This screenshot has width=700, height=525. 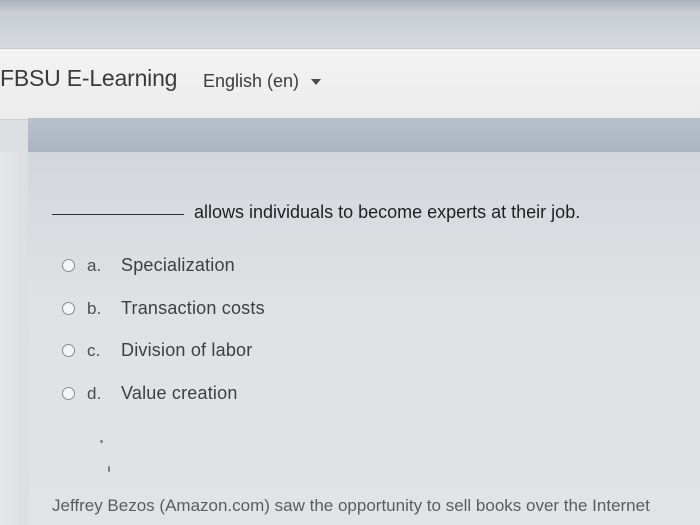 I want to click on language-menu: English (en), so click(x=262, y=81).